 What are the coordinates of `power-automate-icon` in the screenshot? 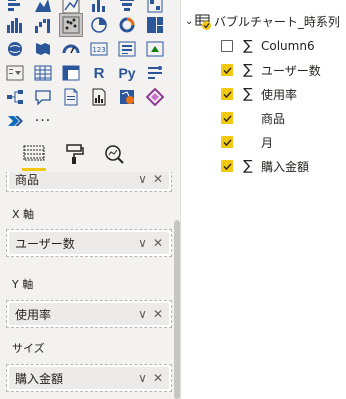 It's located at (15, 121).